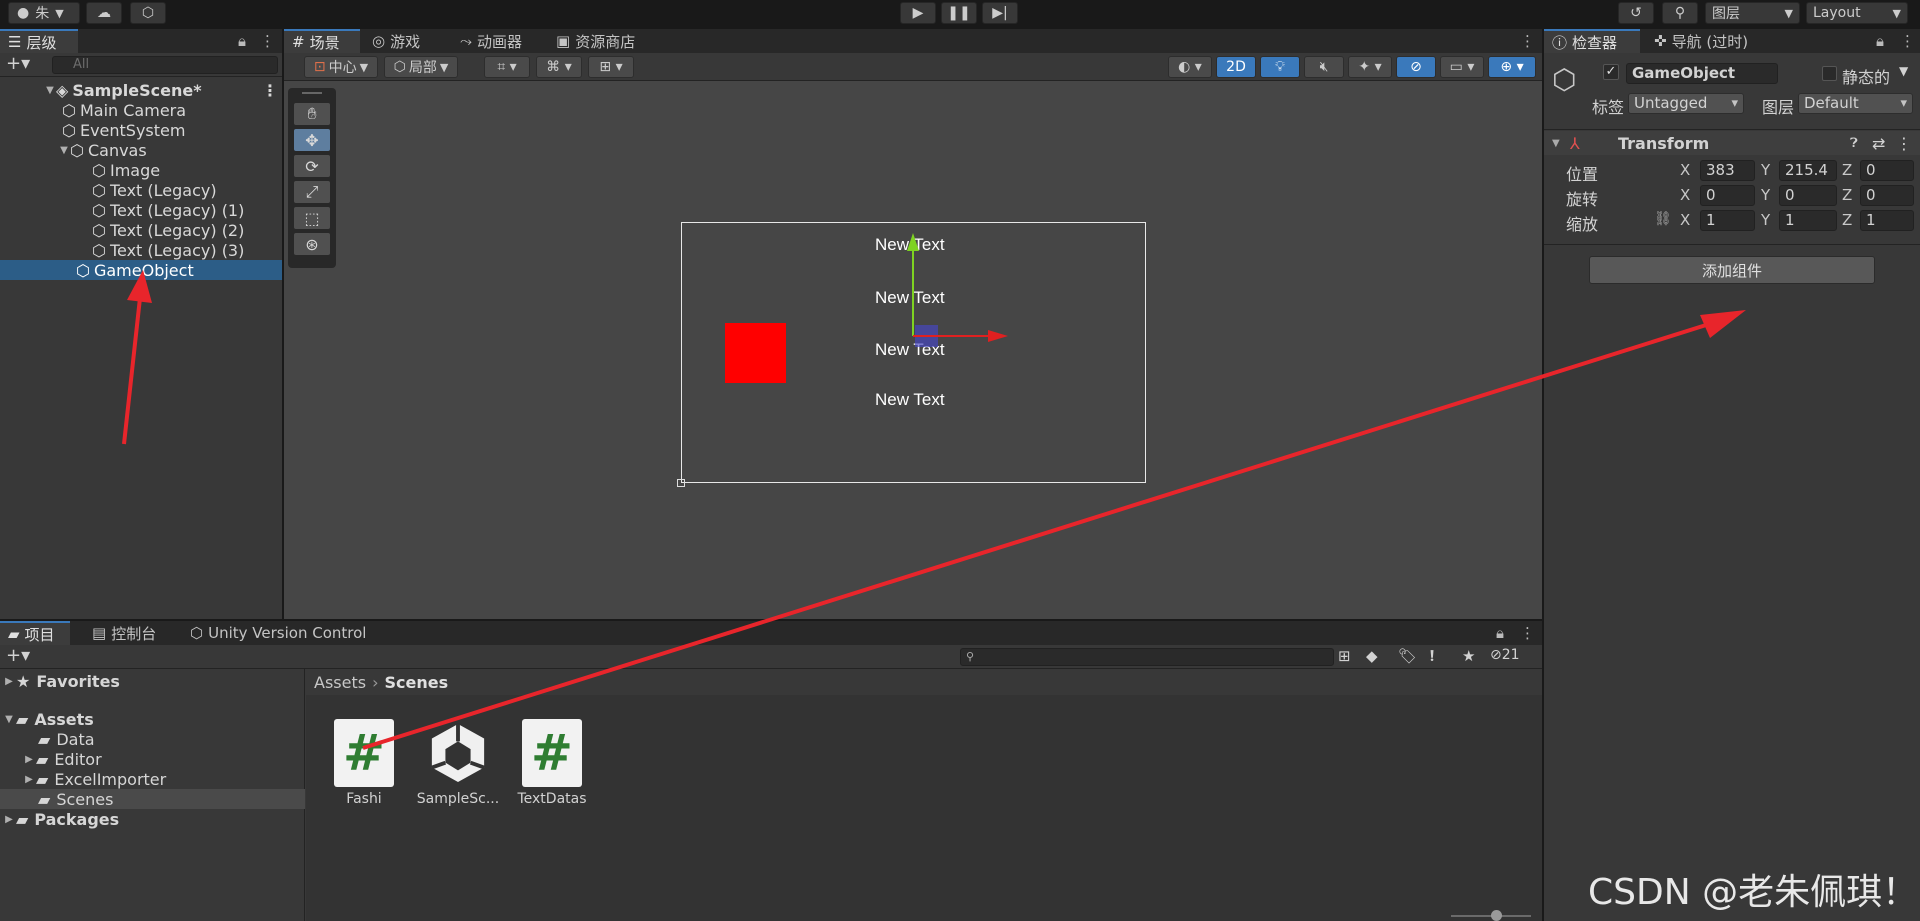 This screenshot has width=1920, height=921. Describe the element at coordinates (1407, 656) in the screenshot. I see `filter-by-label-icon: 🏷︎` at that location.